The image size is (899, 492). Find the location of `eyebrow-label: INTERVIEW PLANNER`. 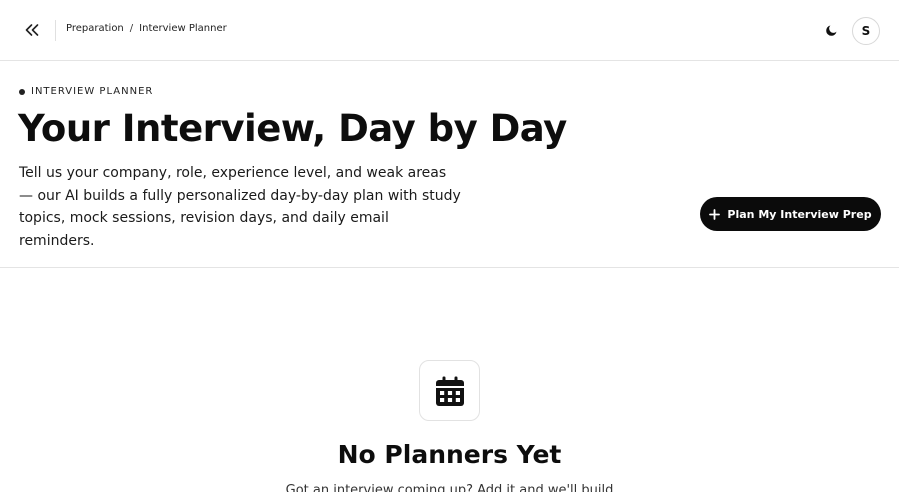

eyebrow-label: INTERVIEW PLANNER is located at coordinates (86, 91).